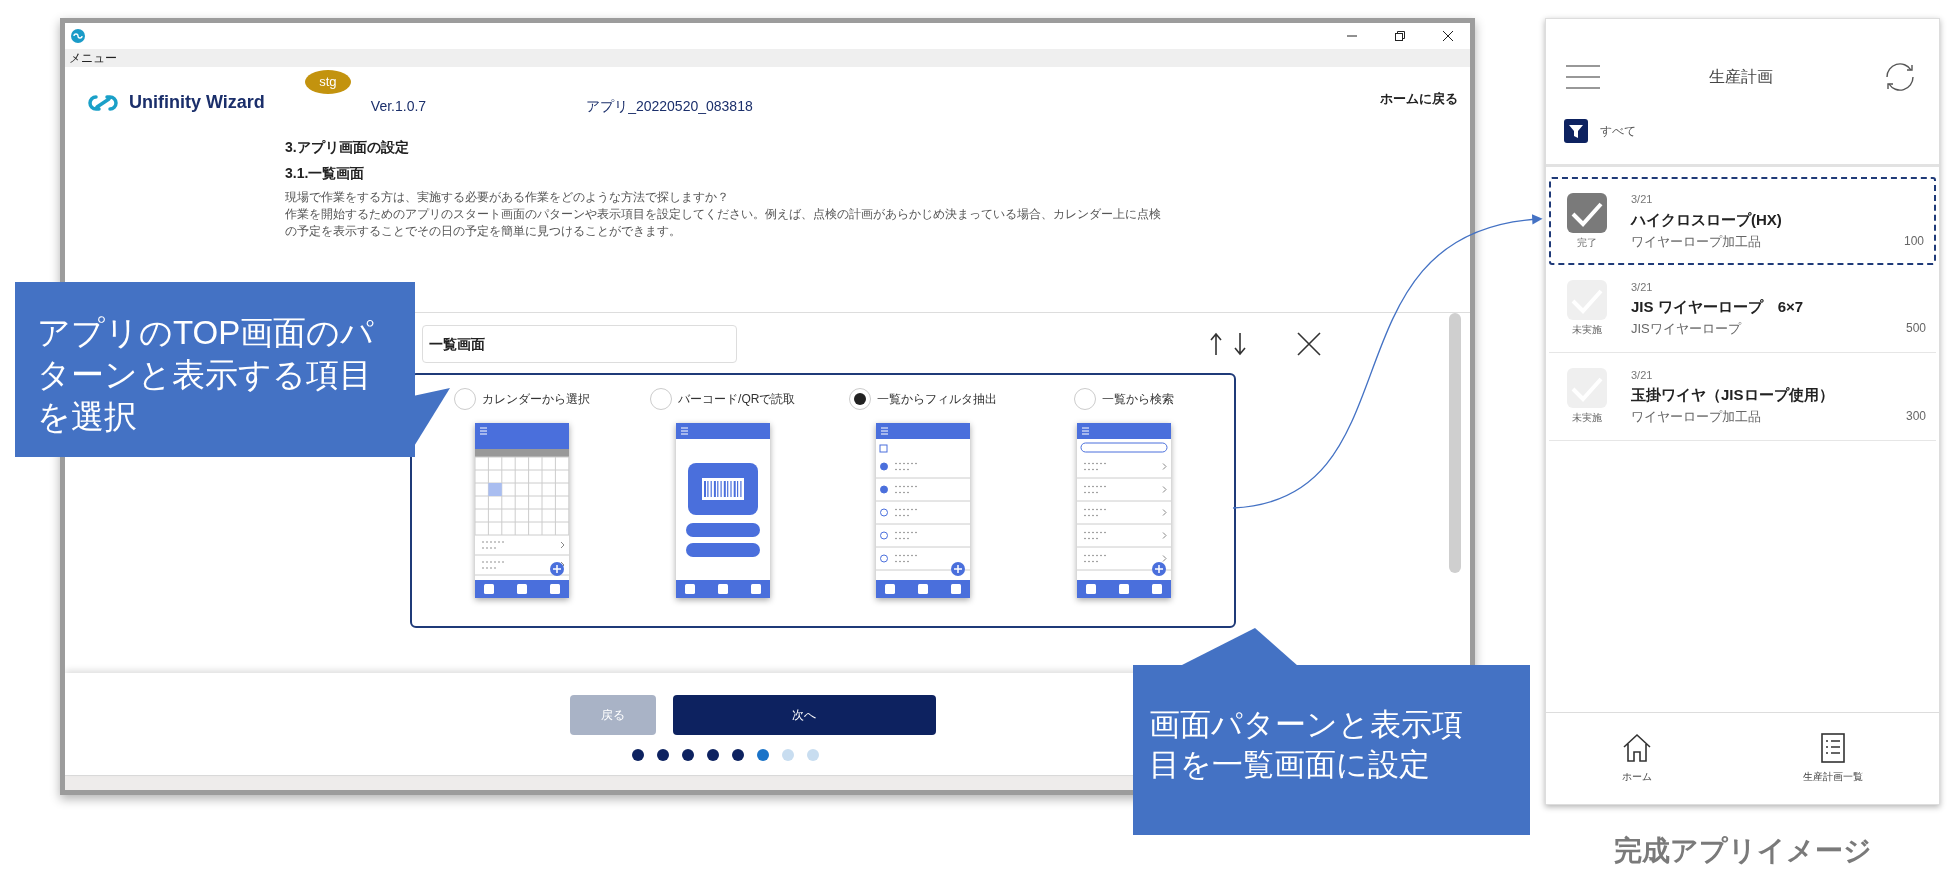 The image size is (1950, 886). What do you see at coordinates (1587, 242) in the screenshot?
I see `status-label: 完了` at bounding box center [1587, 242].